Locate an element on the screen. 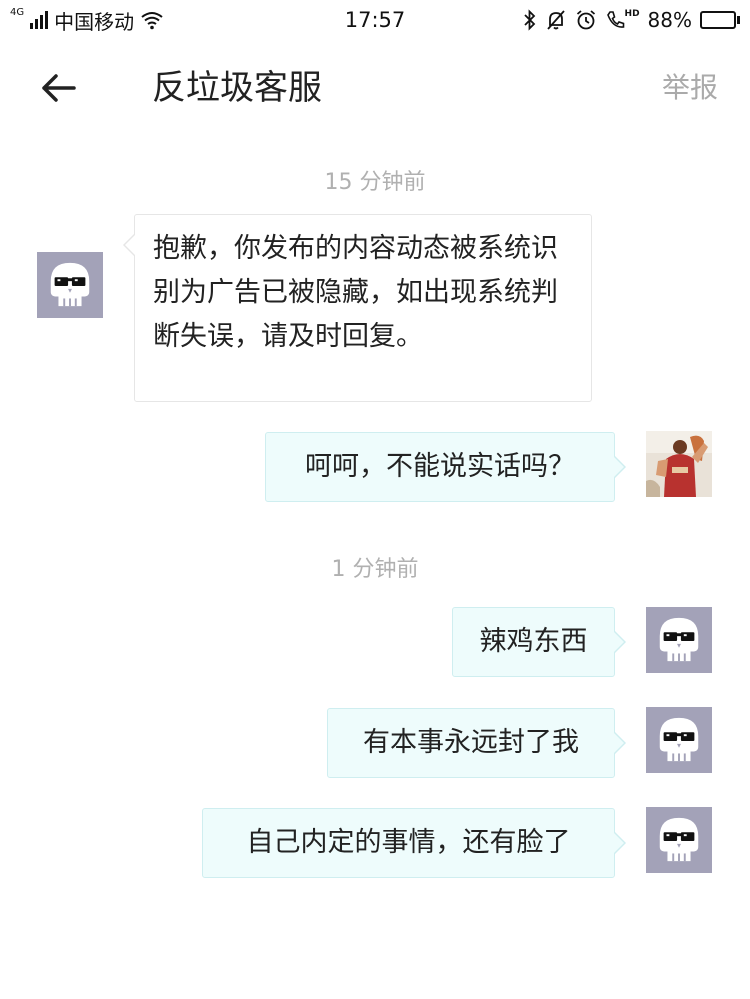 The width and height of the screenshot is (750, 999). outgoing-message-bubble: 辣鸡东西 is located at coordinates (539, 642).